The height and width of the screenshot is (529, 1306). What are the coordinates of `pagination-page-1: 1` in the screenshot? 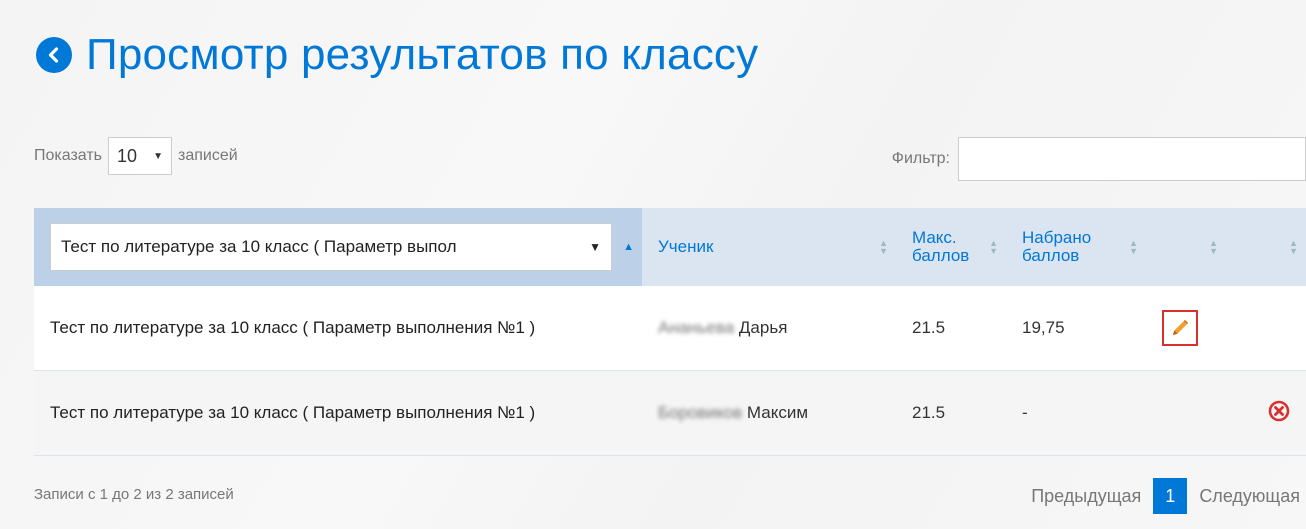 It's located at (1170, 496).